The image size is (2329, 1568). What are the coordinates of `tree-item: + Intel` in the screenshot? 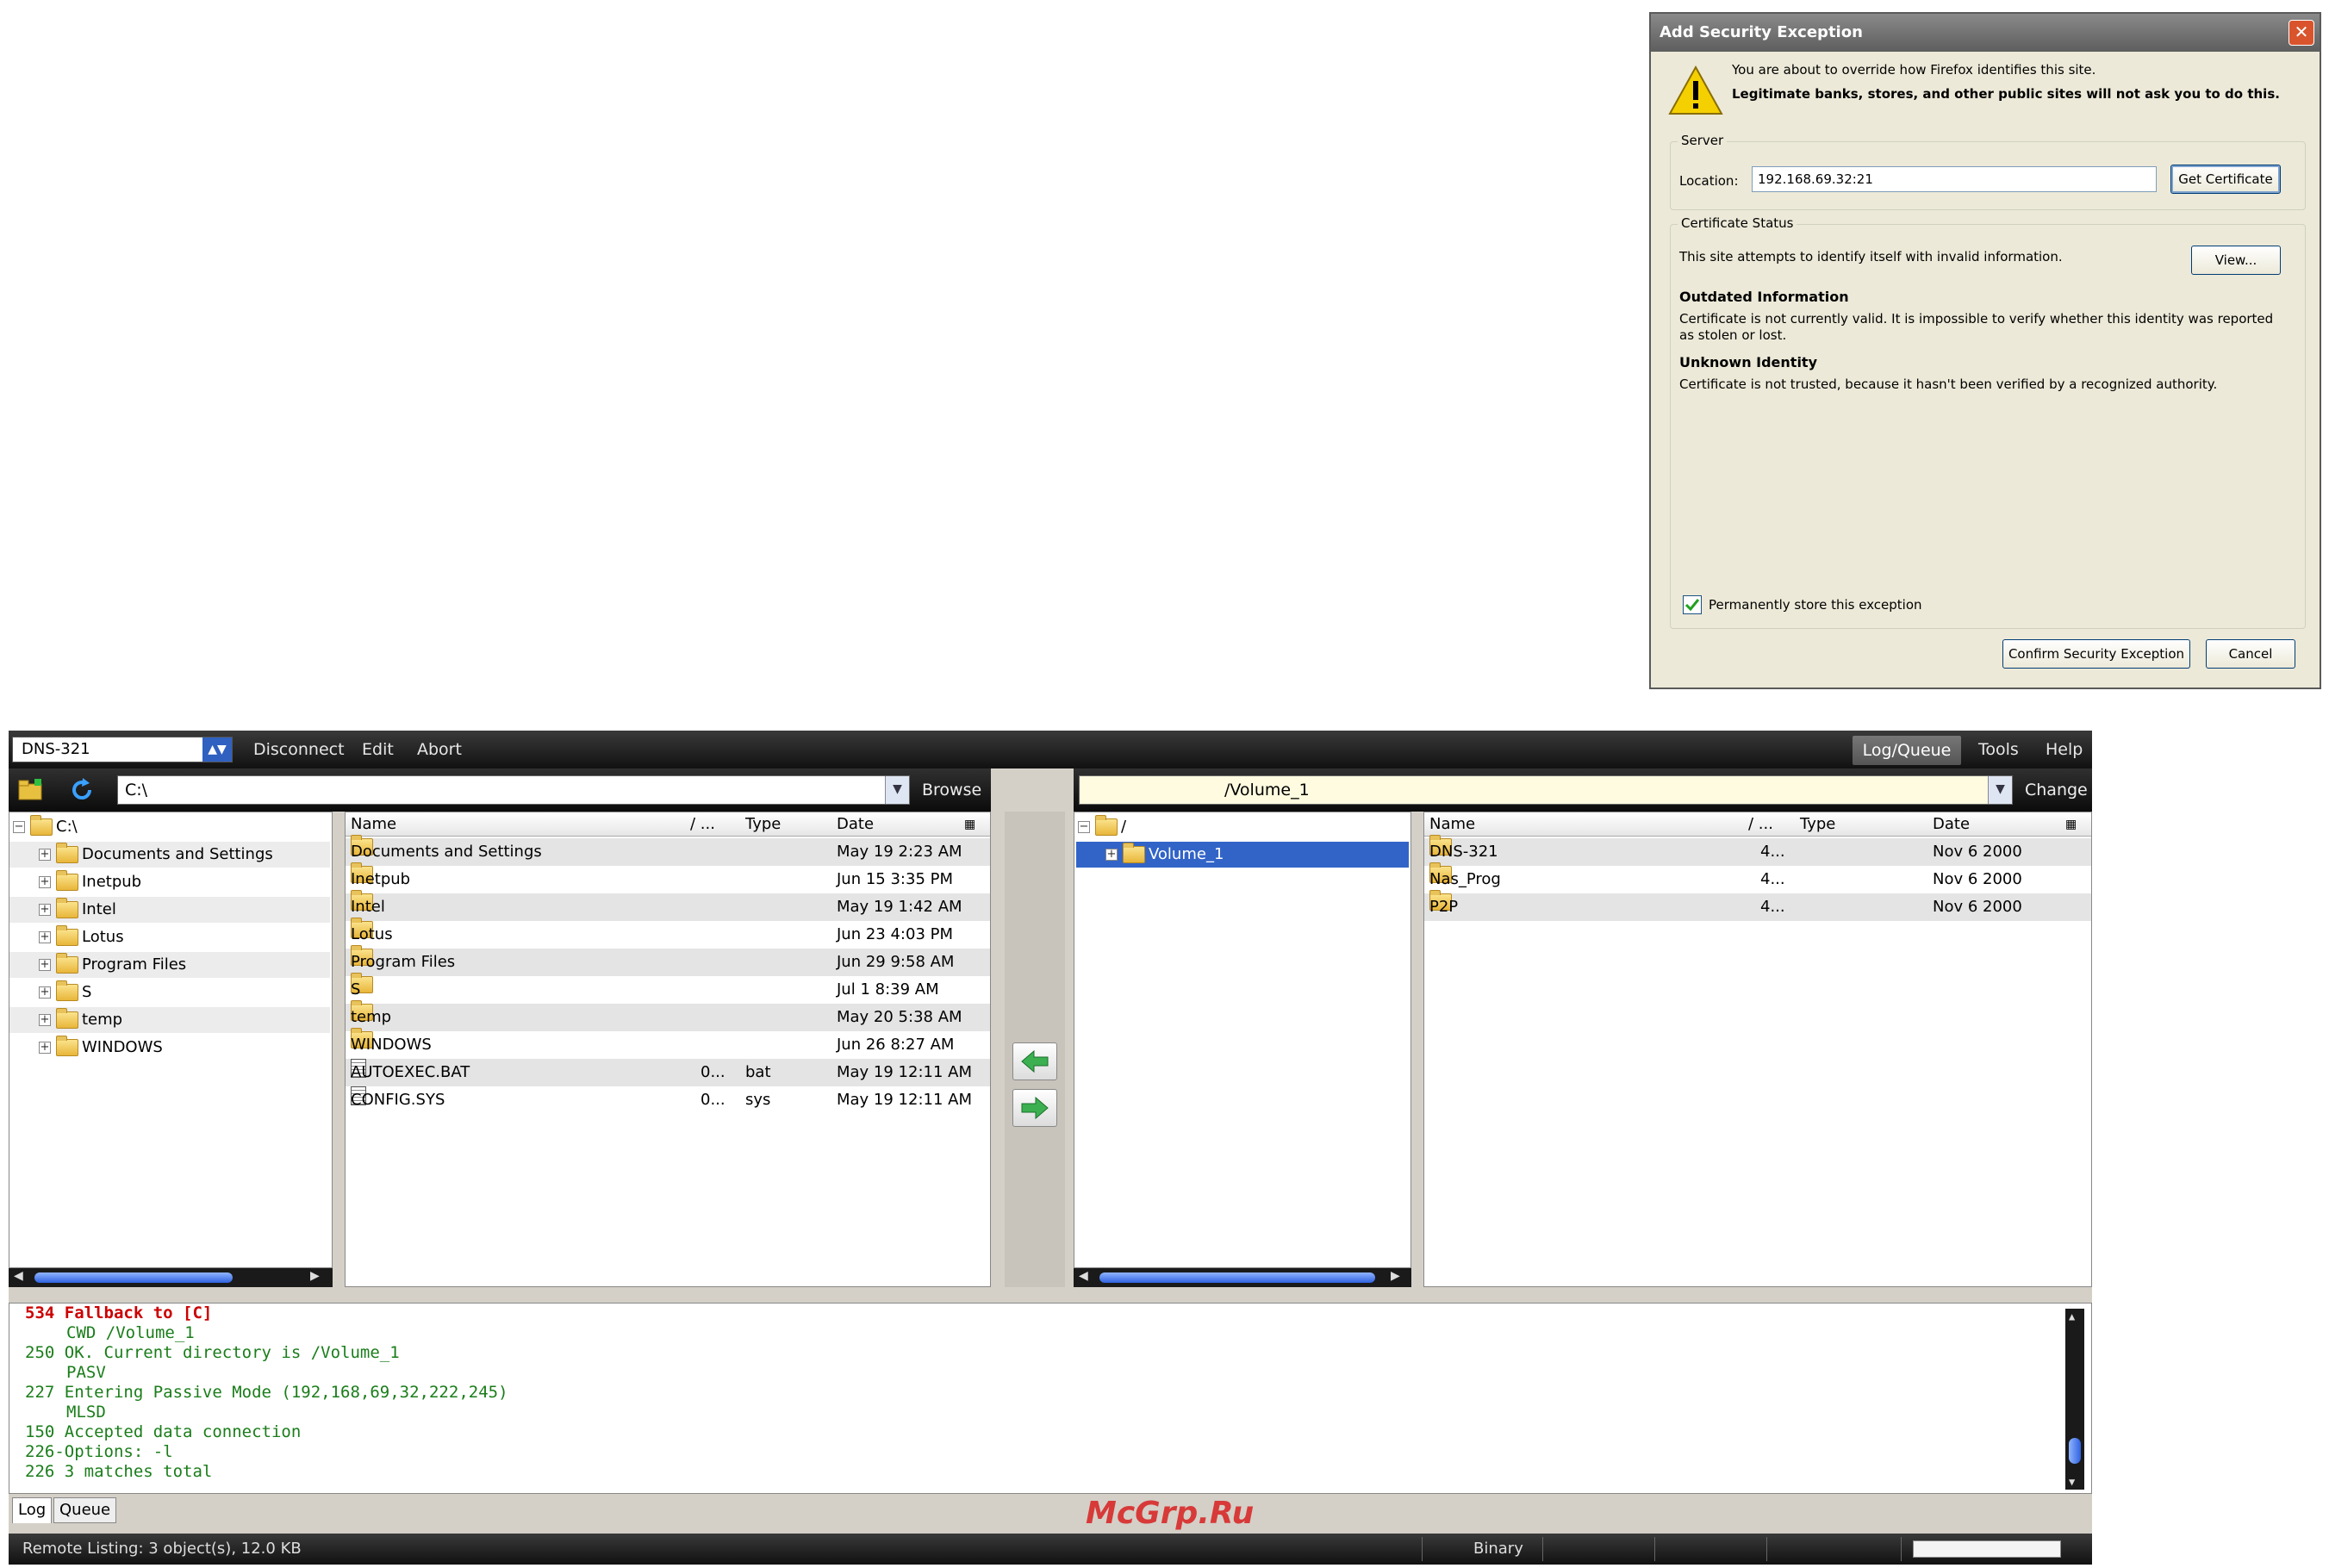 It's located at (170, 910).